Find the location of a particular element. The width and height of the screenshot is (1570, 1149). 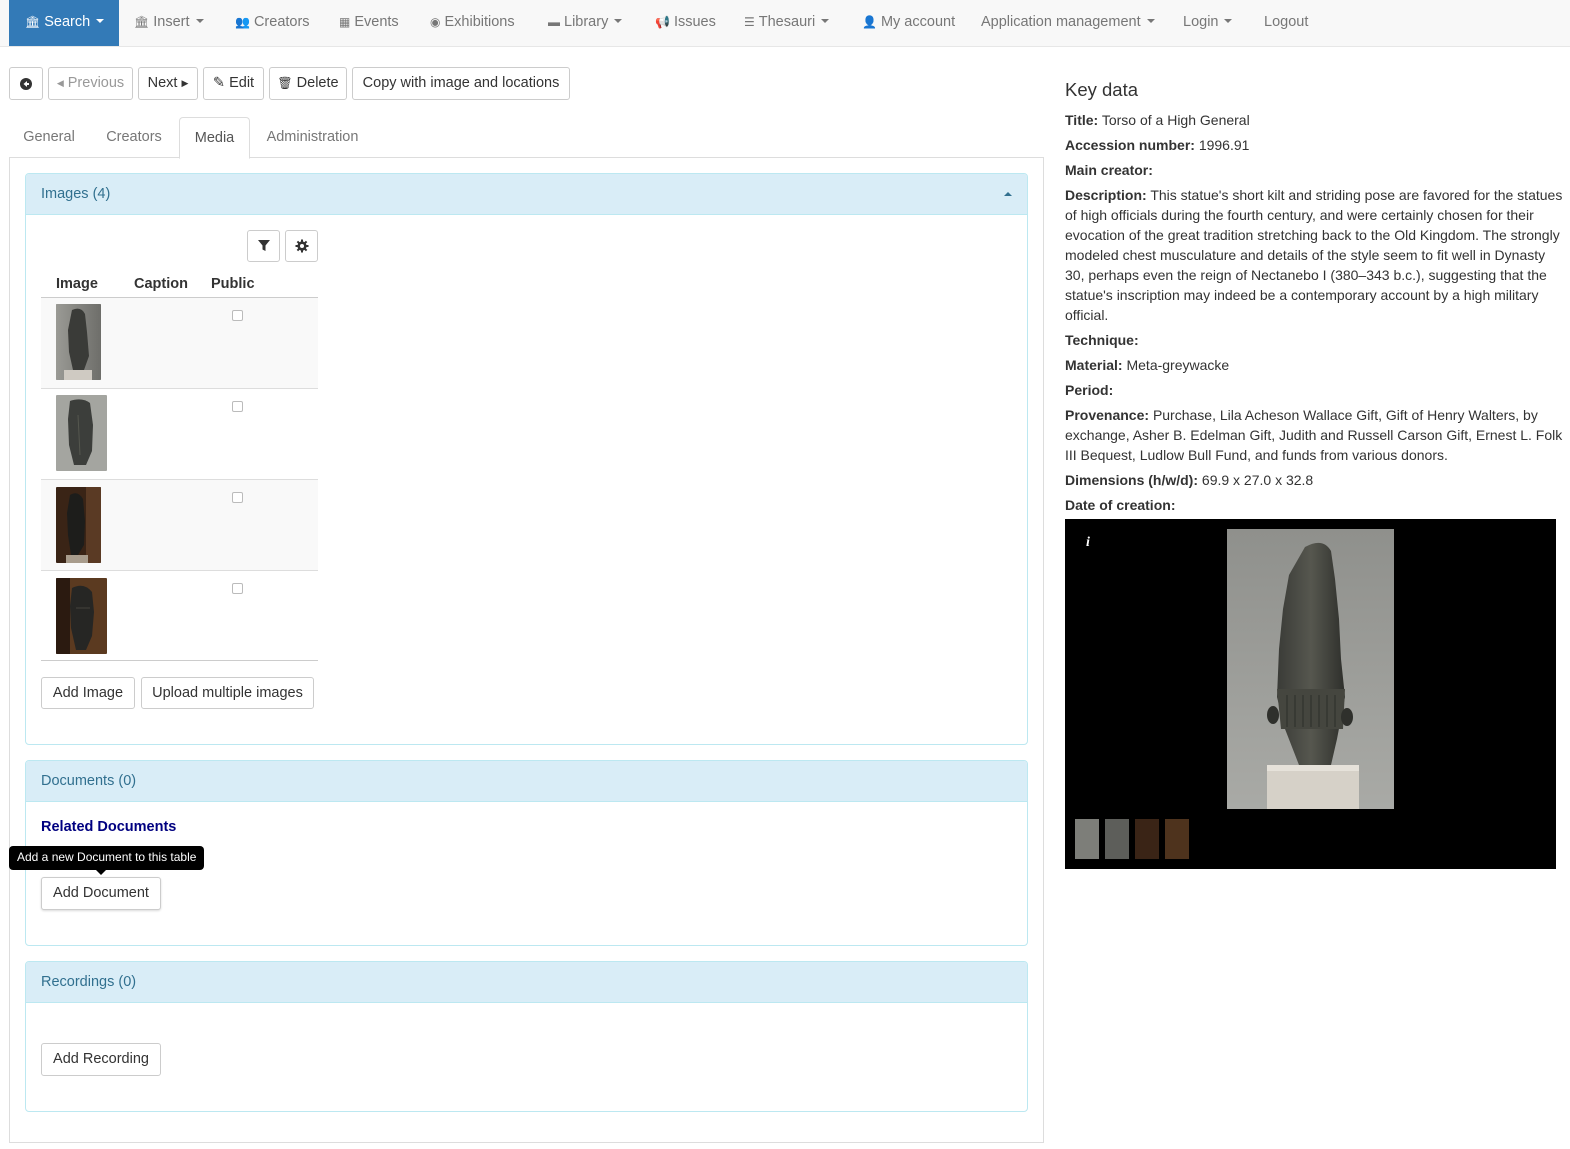

date-label: Date of creation is located at coordinates (1118, 505).